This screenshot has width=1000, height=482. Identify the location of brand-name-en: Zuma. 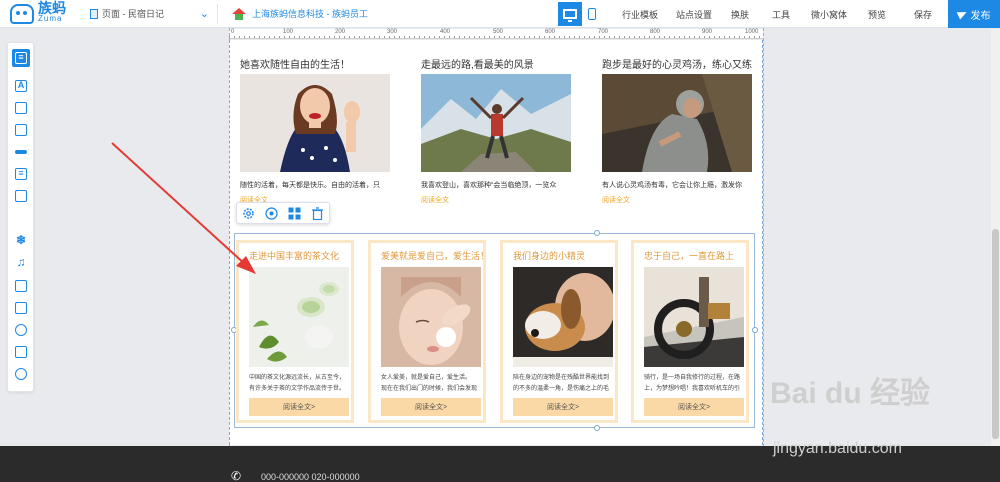
(50, 18).